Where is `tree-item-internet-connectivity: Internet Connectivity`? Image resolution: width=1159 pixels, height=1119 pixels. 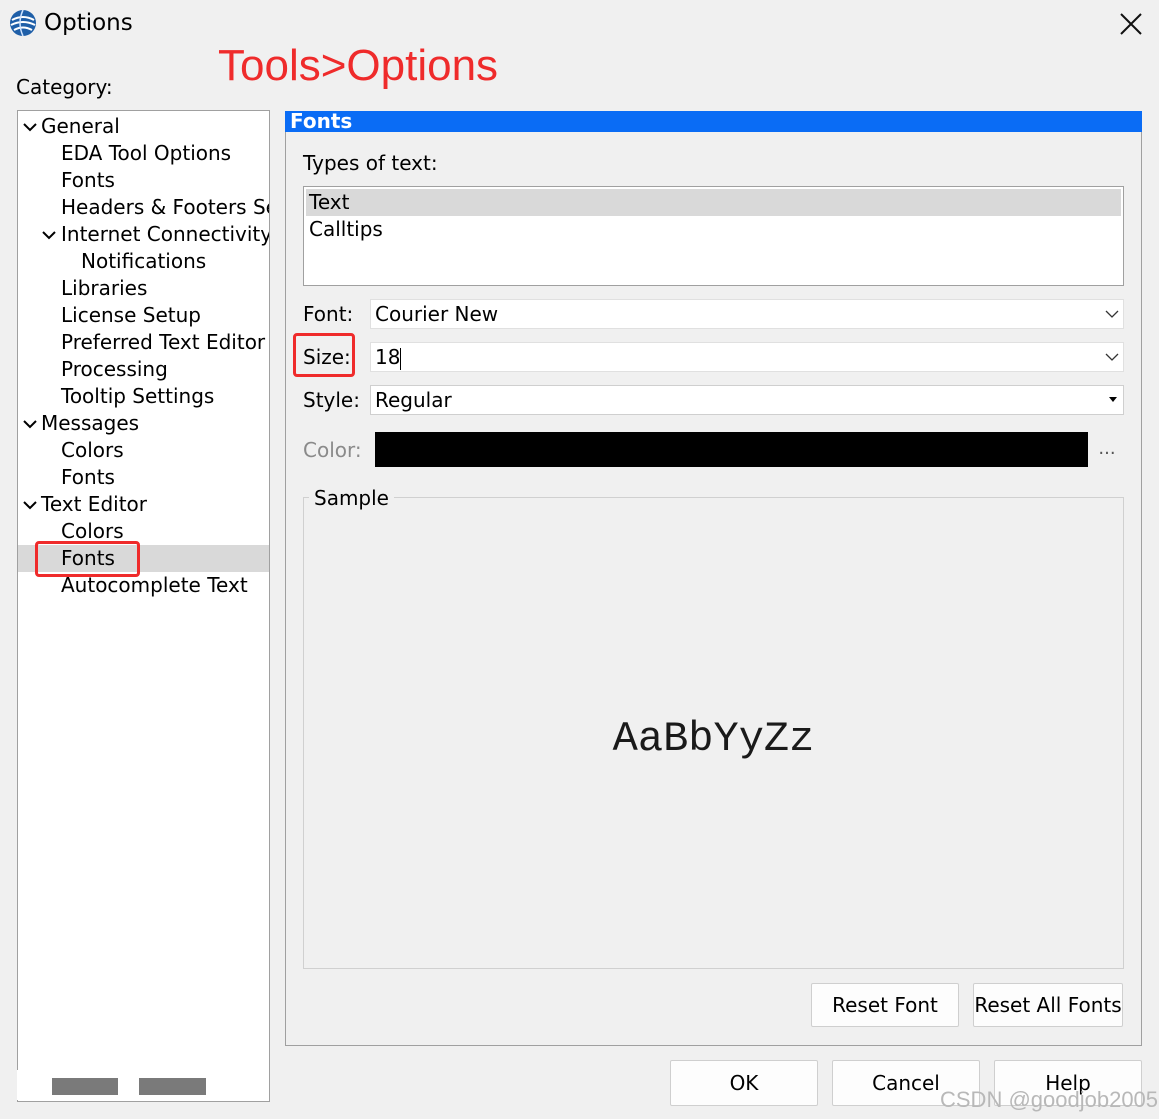 tree-item-internet-connectivity: Internet Connectivity is located at coordinates (143, 234).